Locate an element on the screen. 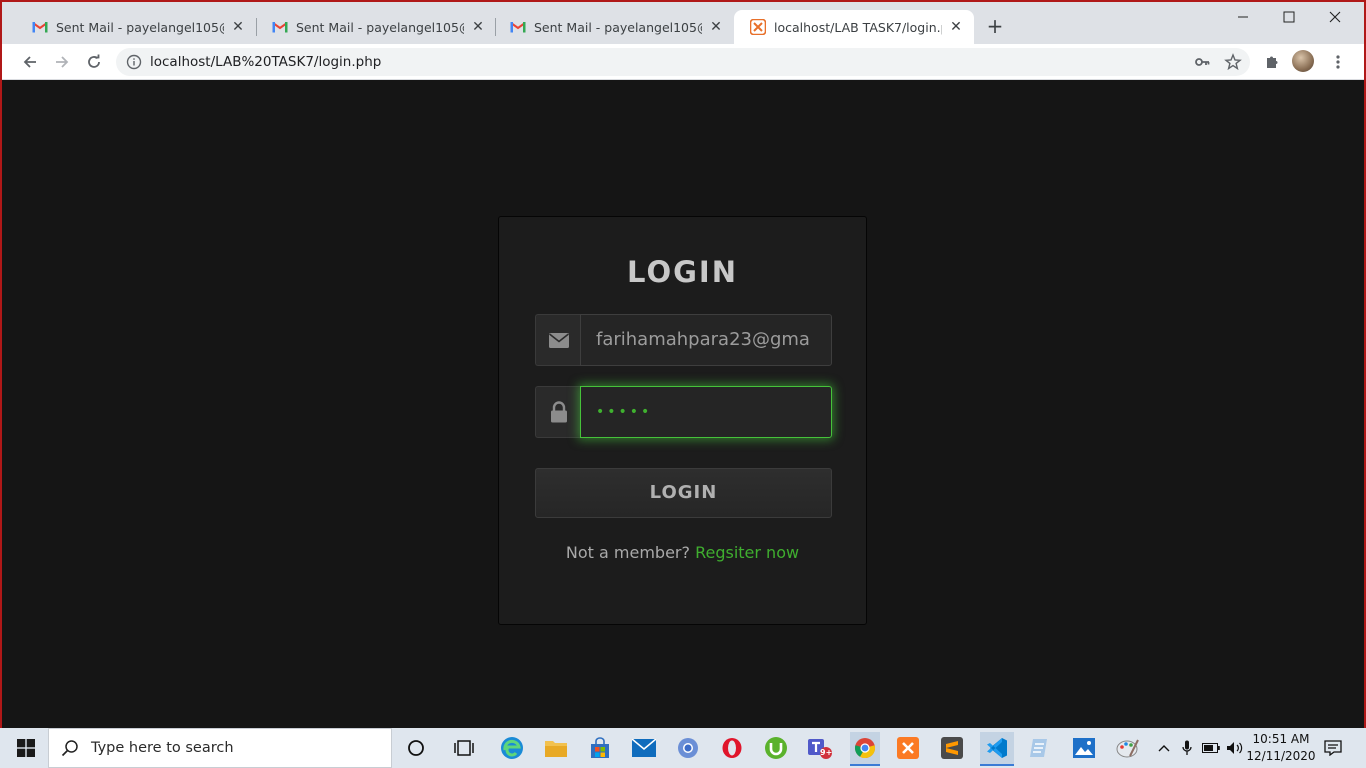 The height and width of the screenshot is (768, 1366). lock-icon is located at coordinates (558, 412).